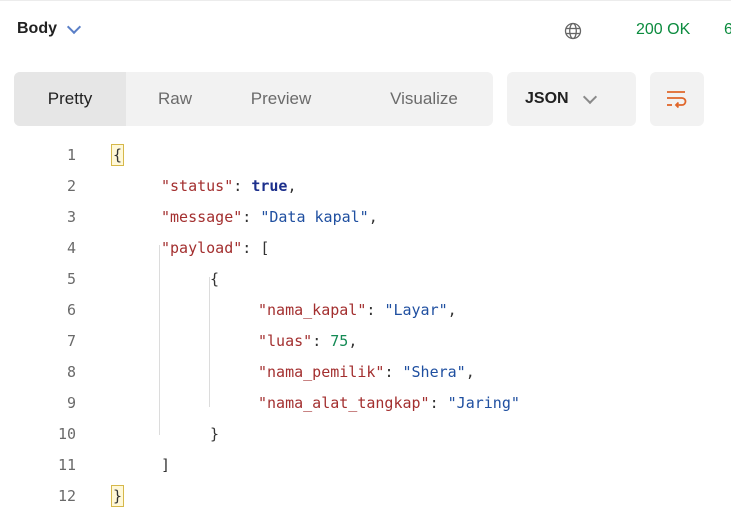 The image size is (731, 512). What do you see at coordinates (71, 217) in the screenshot?
I see `line-number: 3` at bounding box center [71, 217].